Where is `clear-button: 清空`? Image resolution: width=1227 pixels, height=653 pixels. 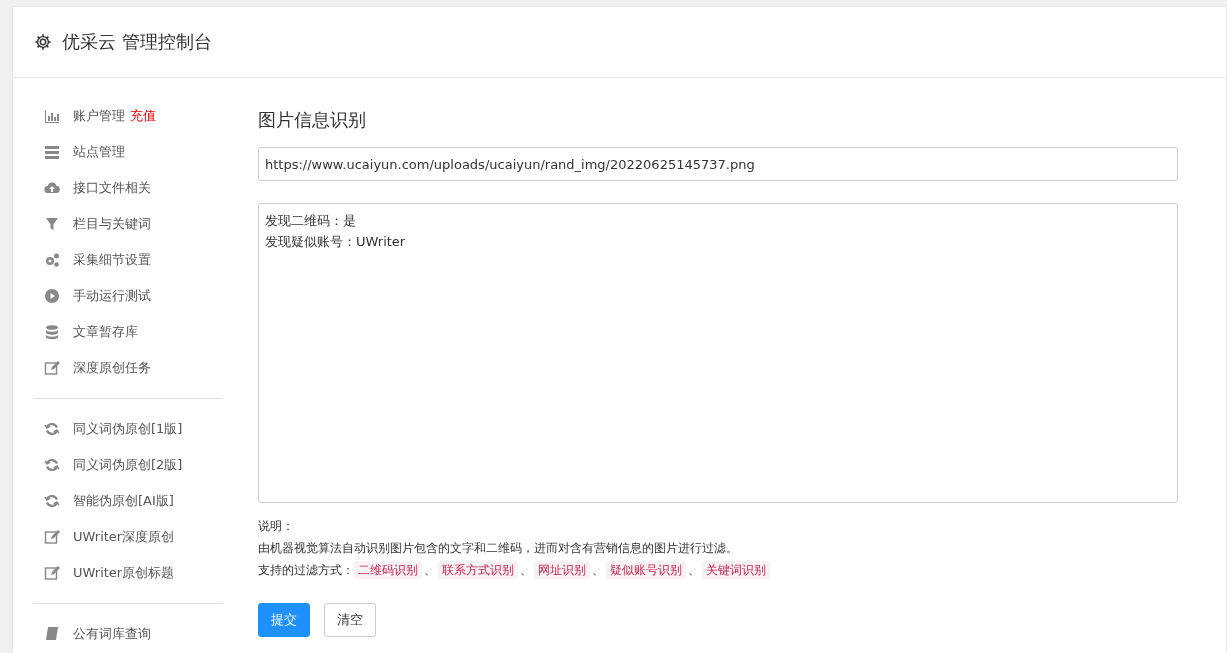 clear-button: 清空 is located at coordinates (350, 620).